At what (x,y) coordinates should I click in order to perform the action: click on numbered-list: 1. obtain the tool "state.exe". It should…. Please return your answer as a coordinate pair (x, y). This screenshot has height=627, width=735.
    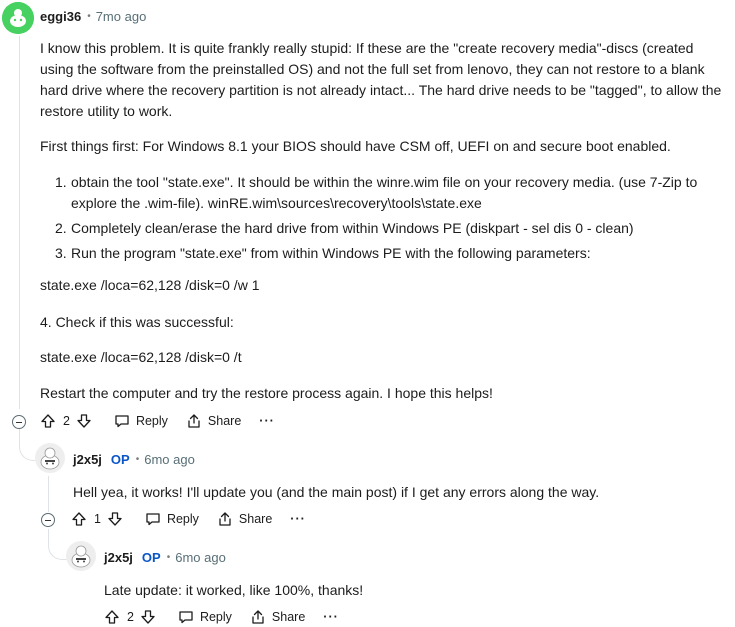
    Looking at the image, I should click on (383, 220).